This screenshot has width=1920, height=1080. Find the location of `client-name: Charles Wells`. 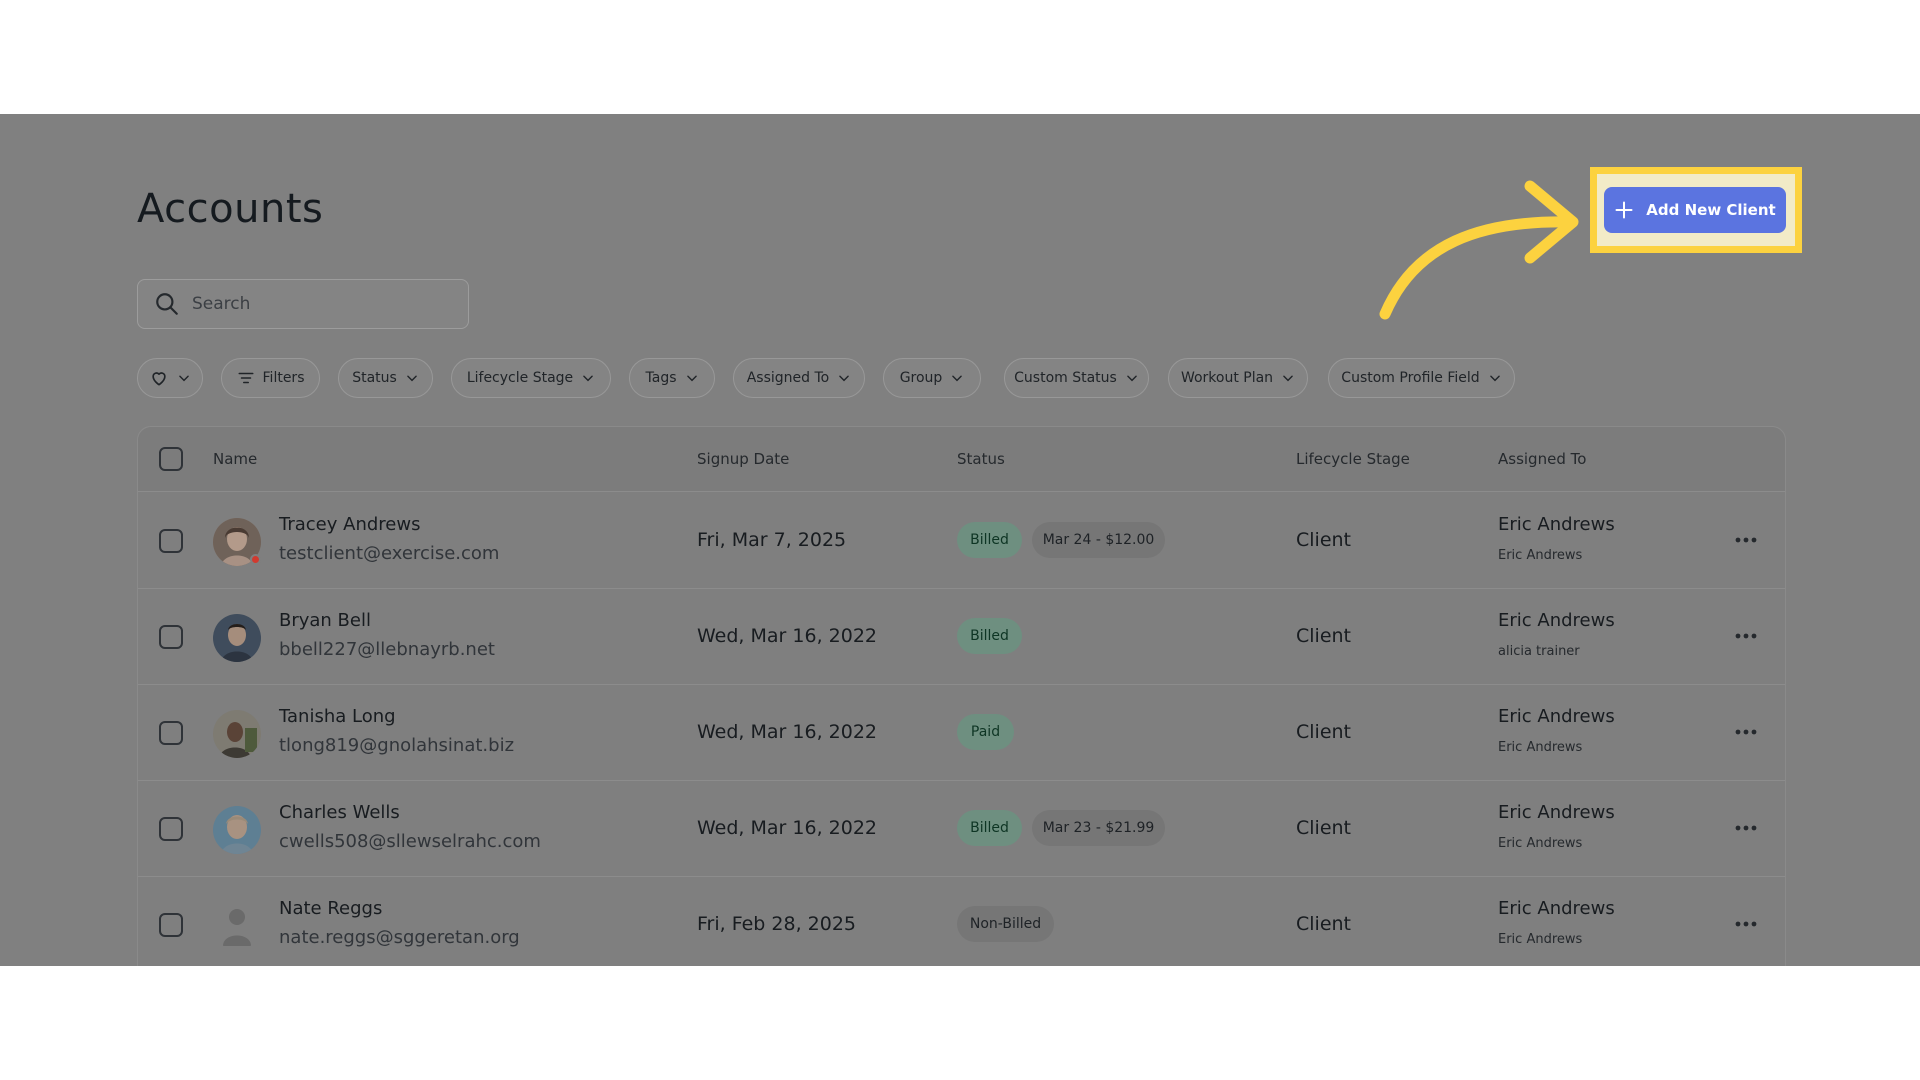

client-name: Charles Wells is located at coordinates (339, 812).